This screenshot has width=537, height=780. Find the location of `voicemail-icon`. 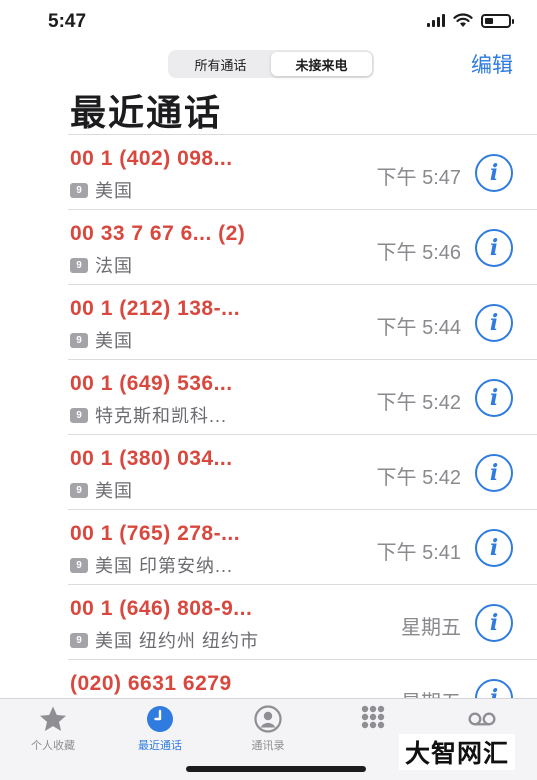

voicemail-icon is located at coordinates (482, 719).